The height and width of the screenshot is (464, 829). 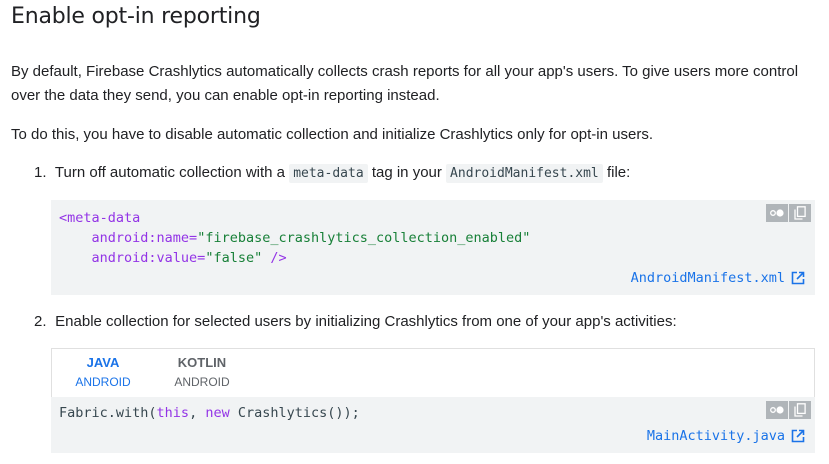 What do you see at coordinates (108, 413) in the screenshot?
I see `code-fabric: Fabric.with(` at bounding box center [108, 413].